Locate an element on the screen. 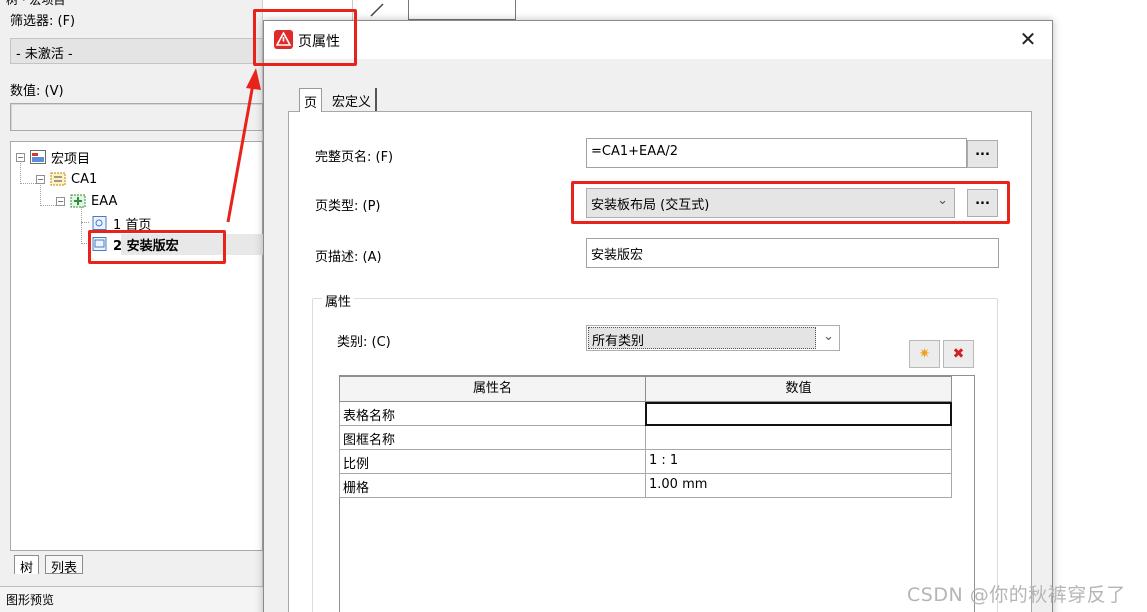 The width and height of the screenshot is (1147, 612). tab-page: 页 is located at coordinates (311, 100).